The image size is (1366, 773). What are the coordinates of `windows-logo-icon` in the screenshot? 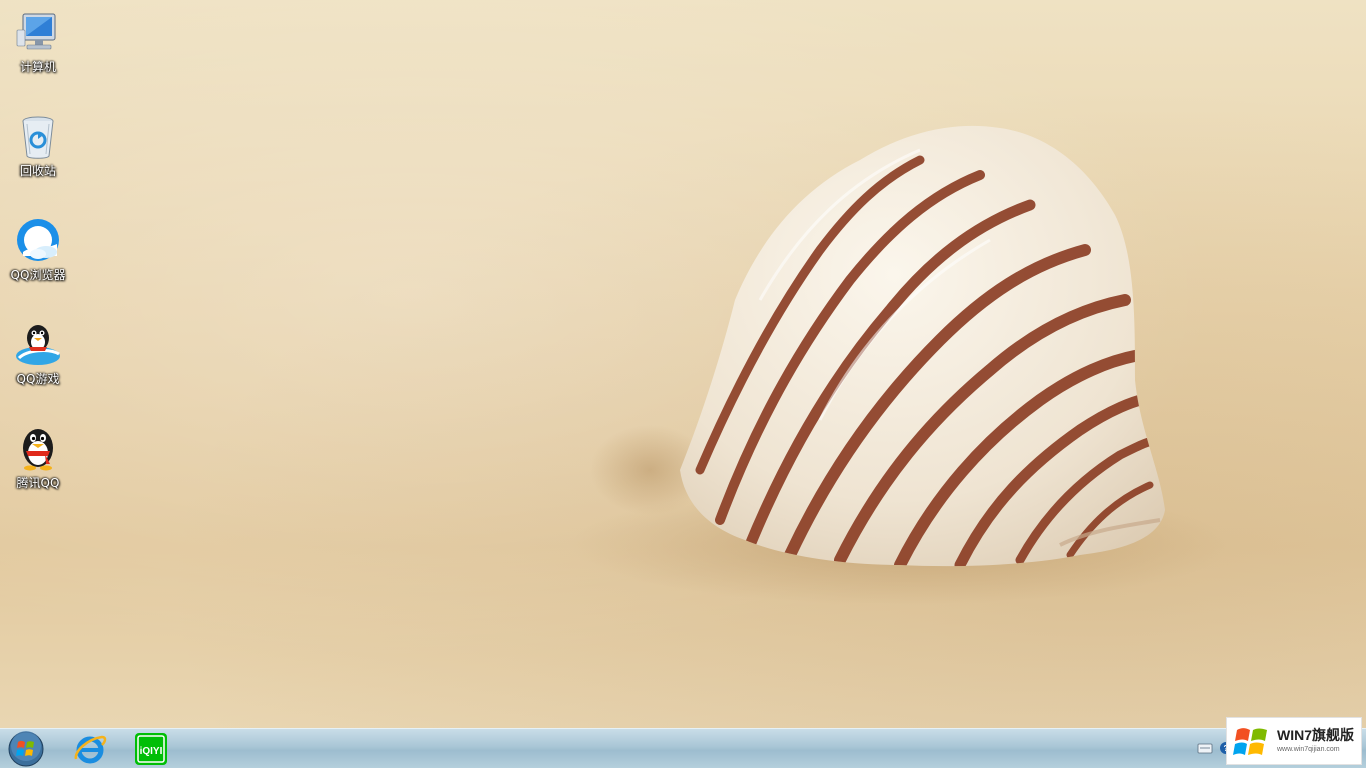 It's located at (26, 749).